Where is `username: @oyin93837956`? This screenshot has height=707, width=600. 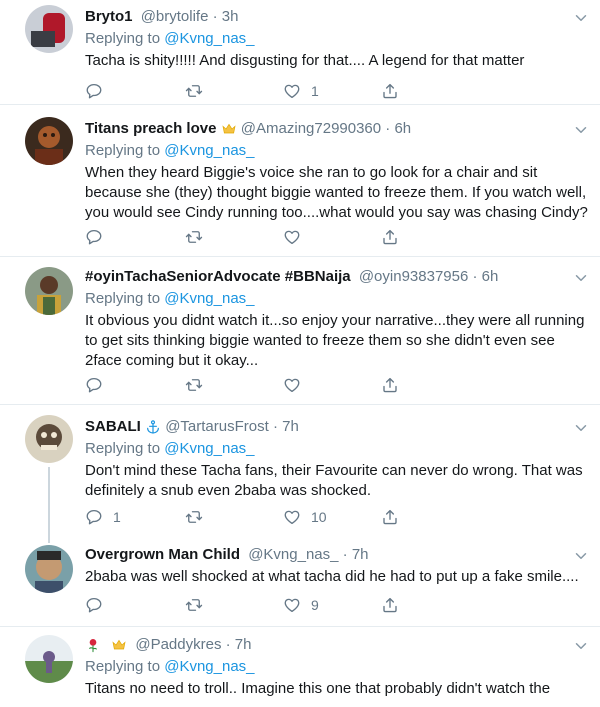
username: @oyin93837956 is located at coordinates (413, 276).